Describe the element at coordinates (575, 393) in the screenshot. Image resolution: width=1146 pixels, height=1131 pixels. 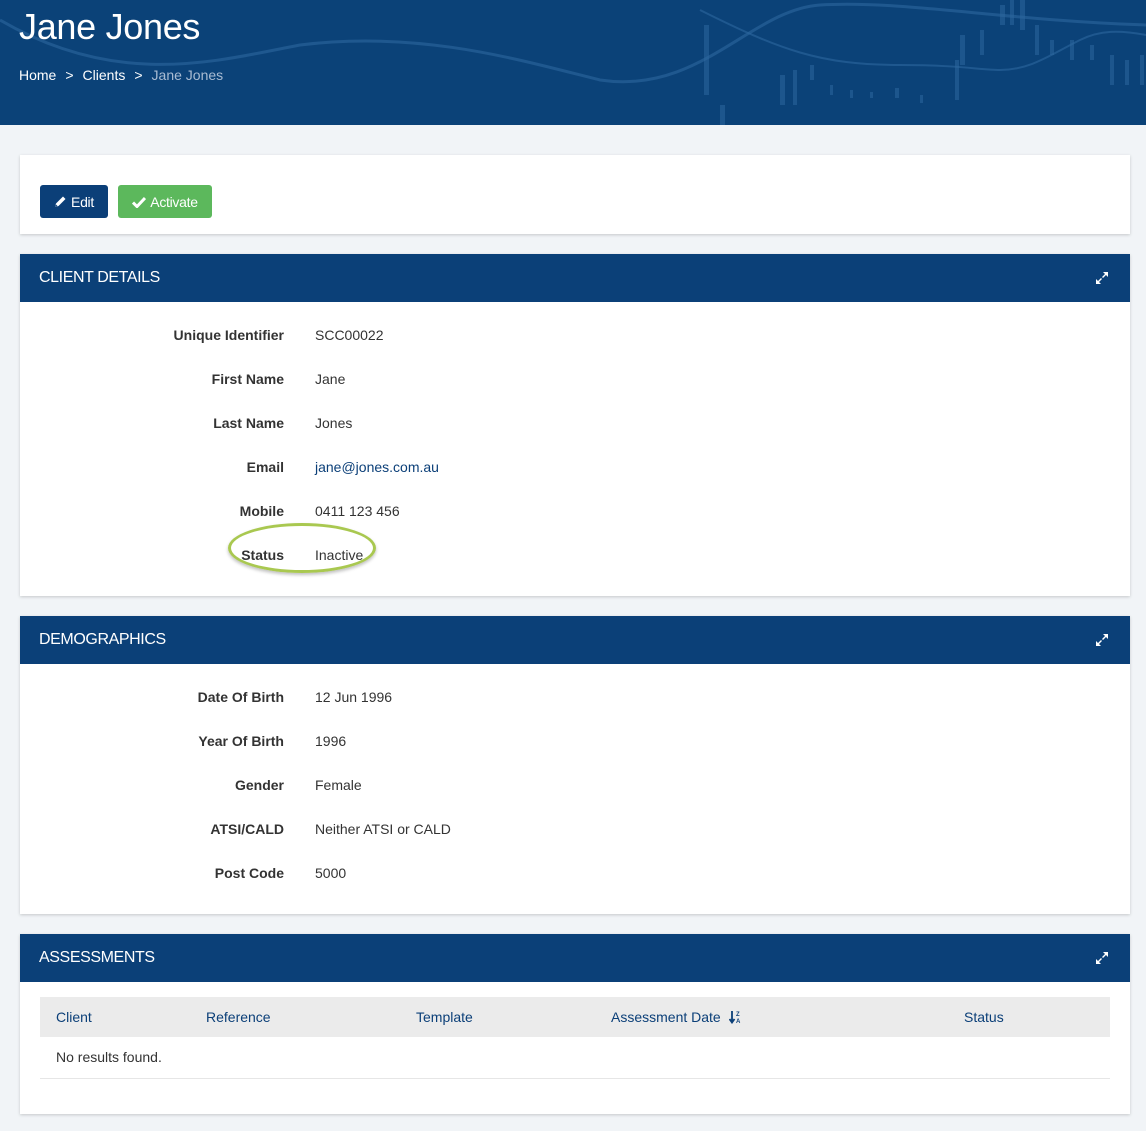
I see `detail-row-first-name: First Name Jane` at that location.